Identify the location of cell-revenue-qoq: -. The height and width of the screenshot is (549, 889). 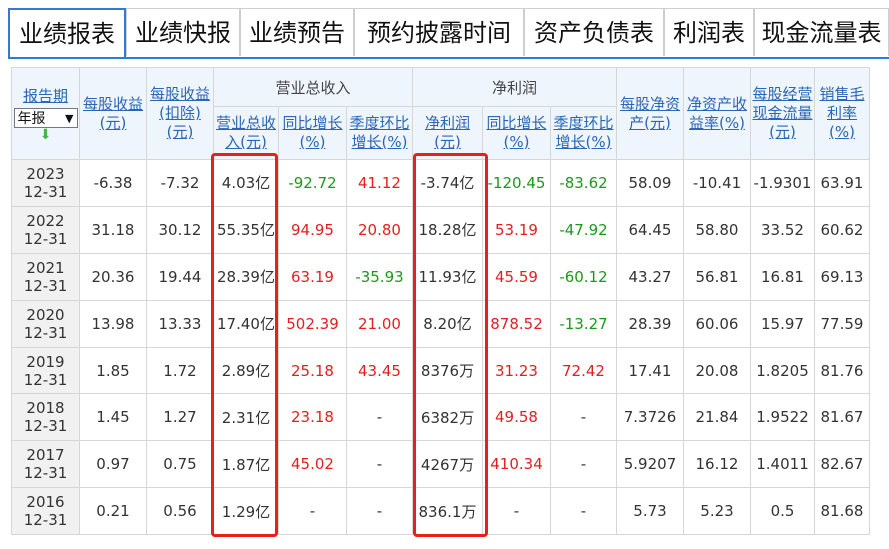
(379, 511).